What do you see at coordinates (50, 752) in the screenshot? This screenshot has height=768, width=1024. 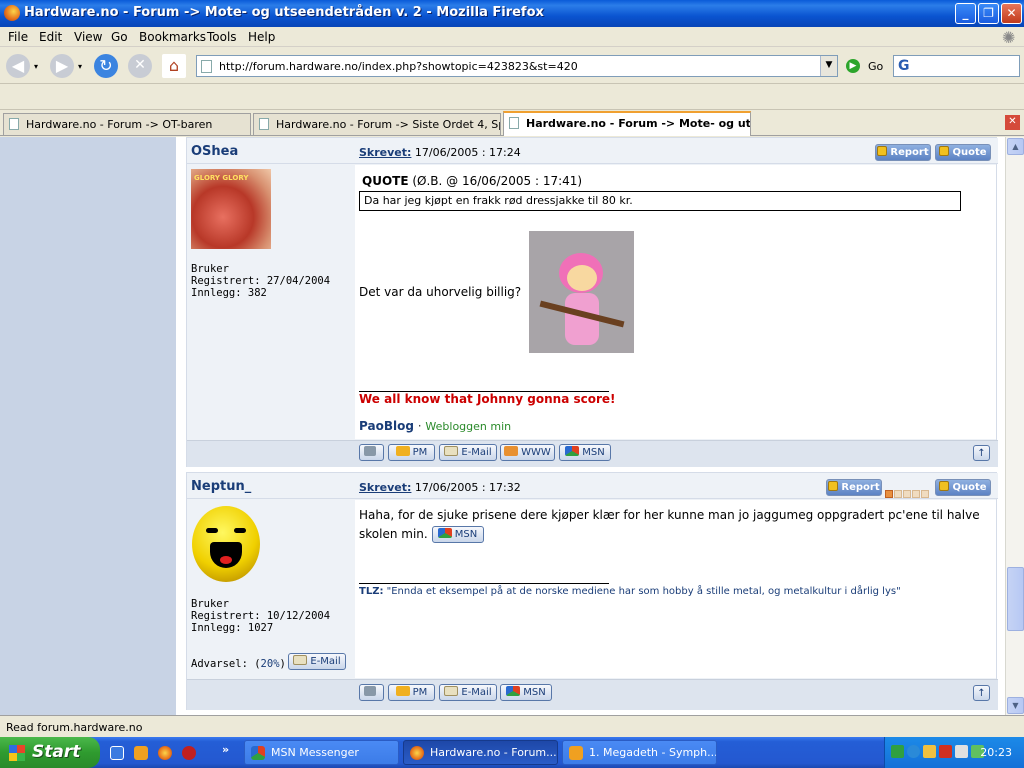 I see `start-button: Start` at bounding box center [50, 752].